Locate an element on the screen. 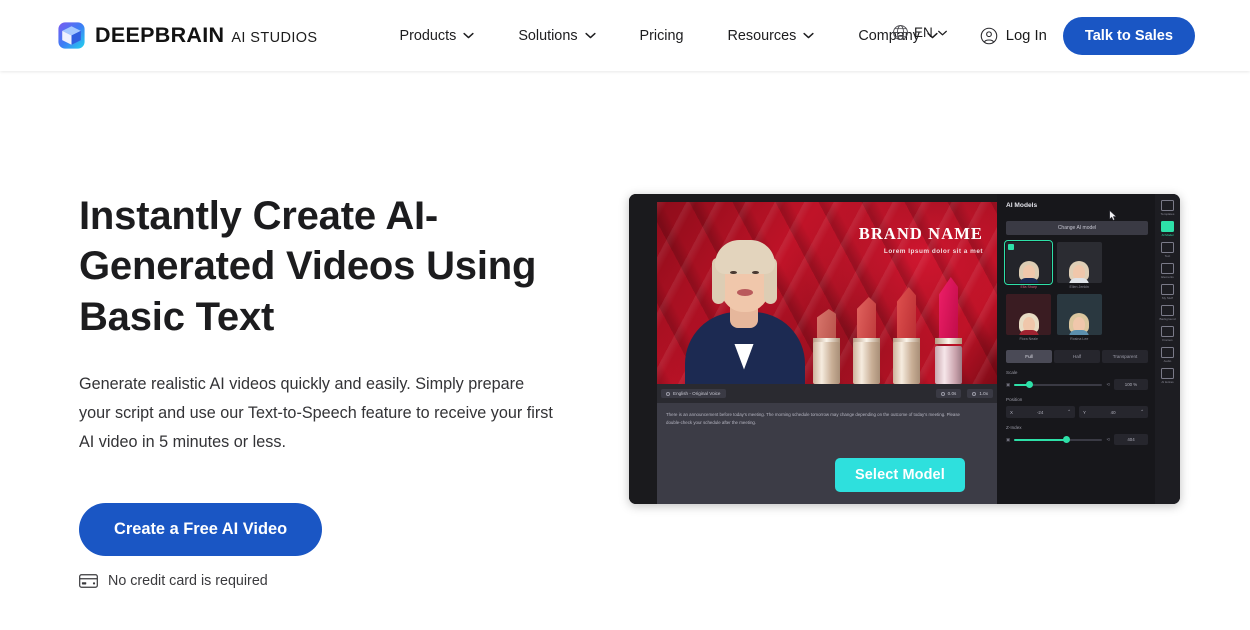 The image size is (1250, 630). z-index-slider is located at coordinates (1058, 439).